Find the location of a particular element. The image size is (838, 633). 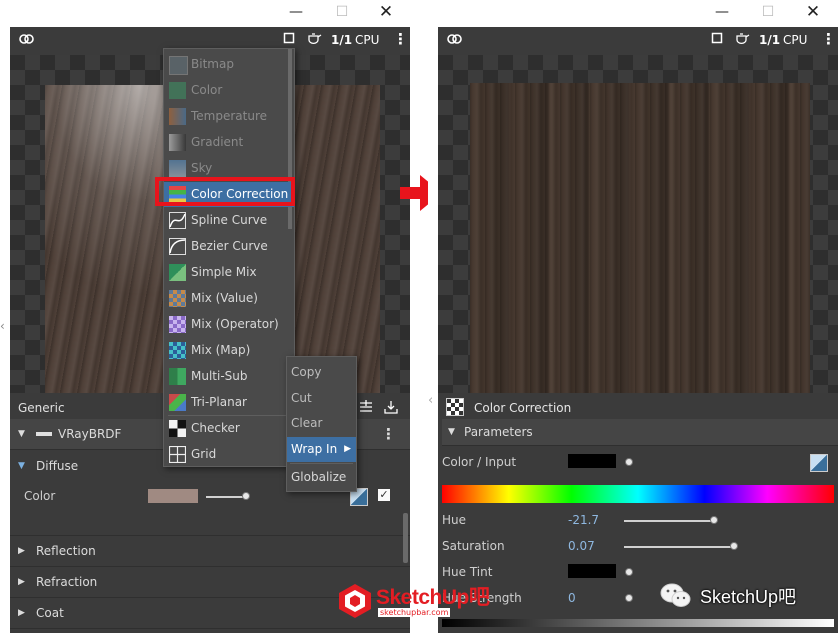

wechat-watermark: SketchUp吧 is located at coordinates (745, 595).